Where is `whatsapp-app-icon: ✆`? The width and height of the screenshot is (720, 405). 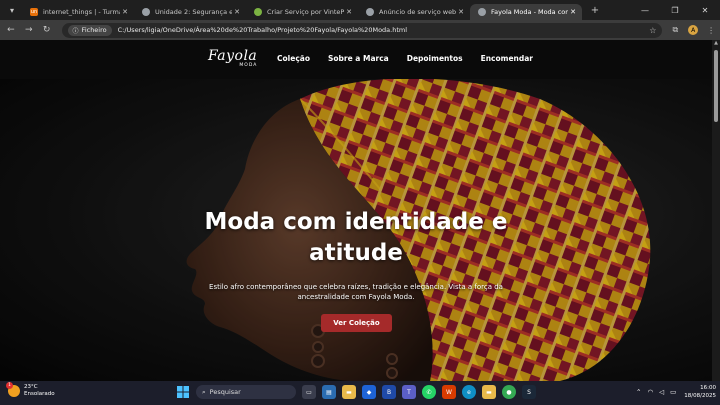 whatsapp-app-icon: ✆ is located at coordinates (429, 392).